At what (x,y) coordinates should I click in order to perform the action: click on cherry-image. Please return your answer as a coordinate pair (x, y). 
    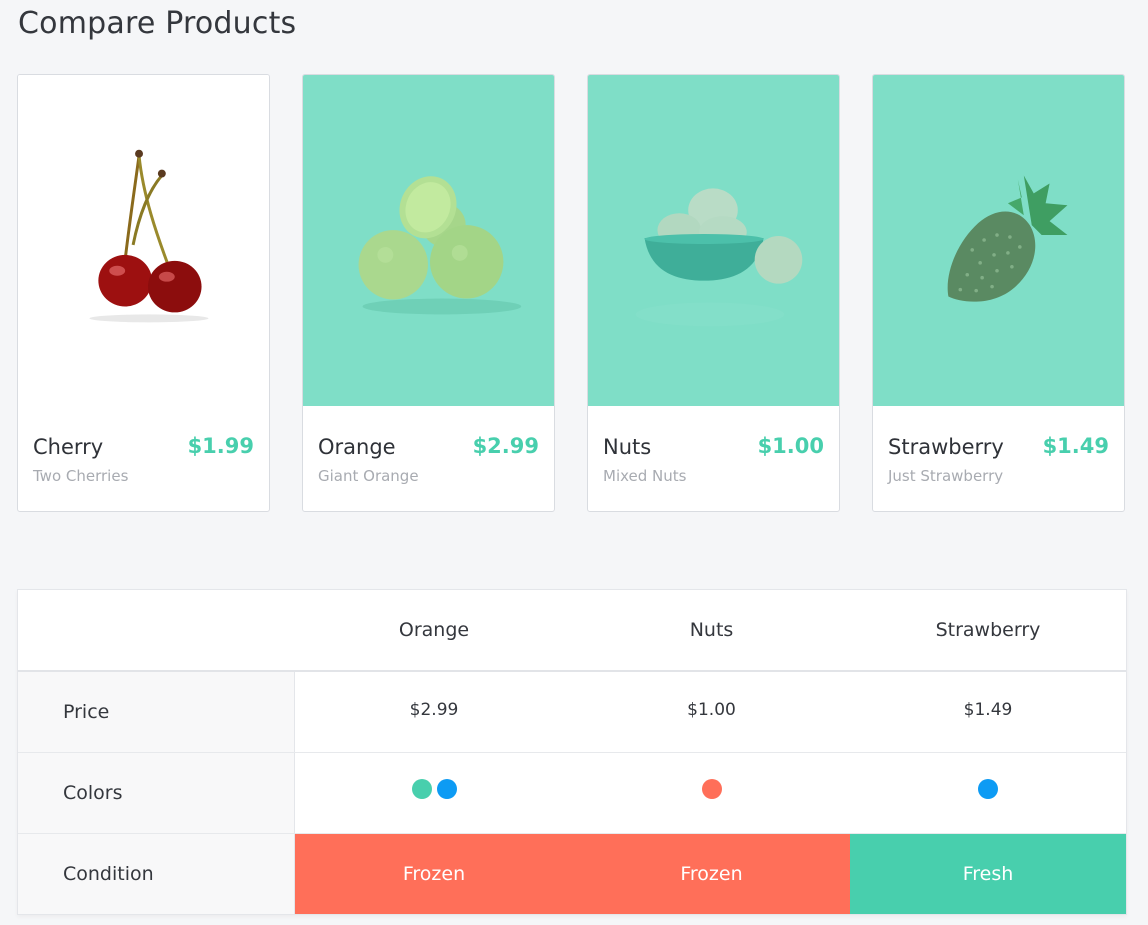
    Looking at the image, I should click on (143, 240).